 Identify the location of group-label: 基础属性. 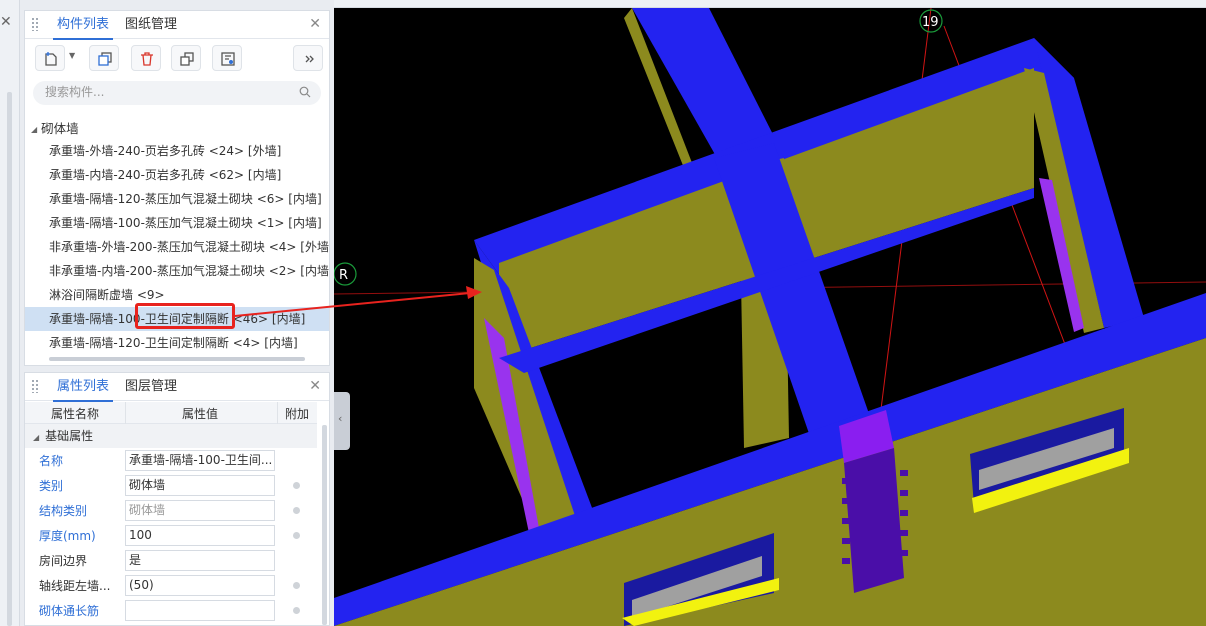
(69, 436).